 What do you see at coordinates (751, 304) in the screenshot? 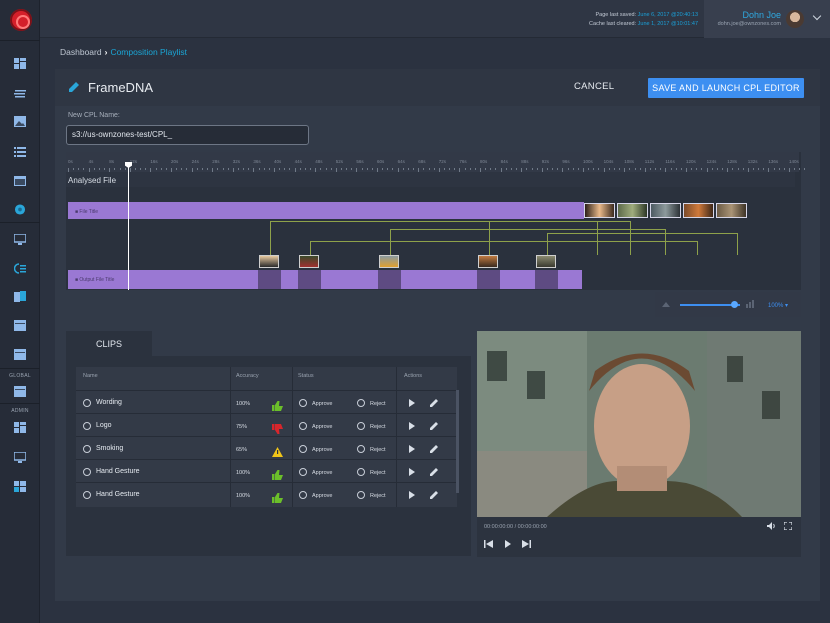
I see `zoom-in-icon` at bounding box center [751, 304].